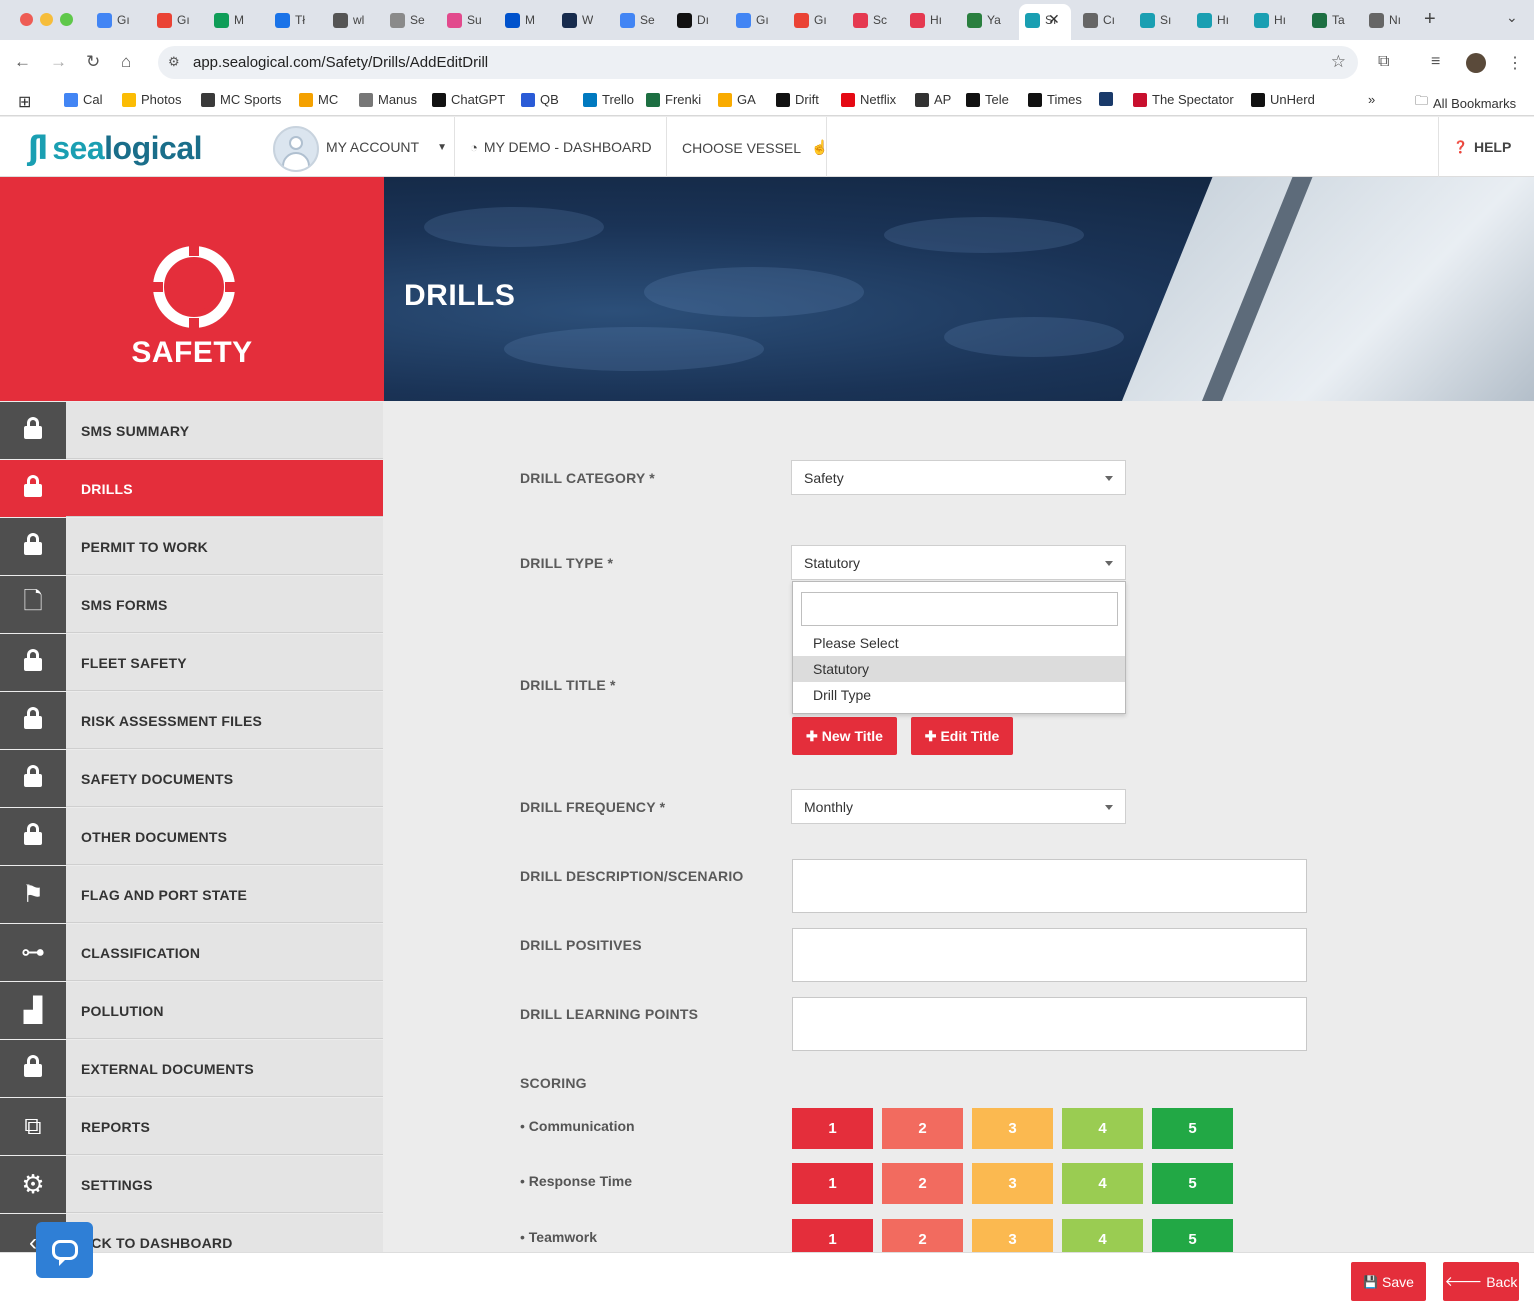 Image resolution: width=1534 pixels, height=1314 pixels. Describe the element at coordinates (151, 99) in the screenshot. I see `bookmark-item: Photos` at that location.